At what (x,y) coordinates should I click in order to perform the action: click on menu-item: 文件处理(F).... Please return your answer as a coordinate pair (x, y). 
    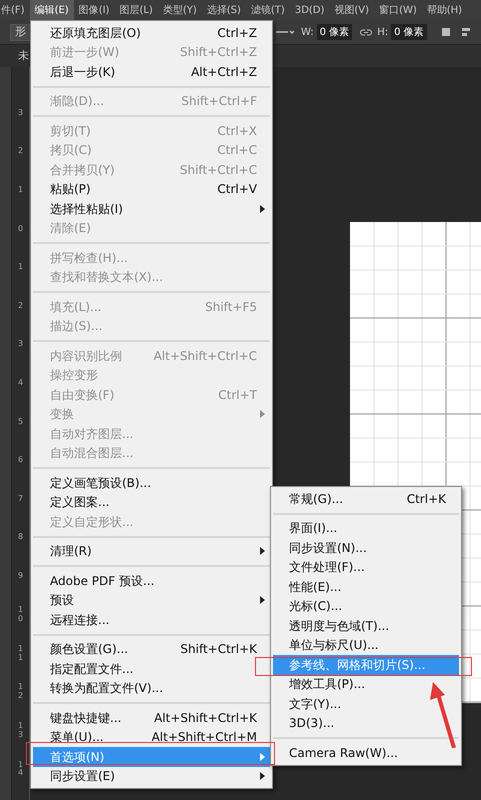
    Looking at the image, I should click on (366, 567).